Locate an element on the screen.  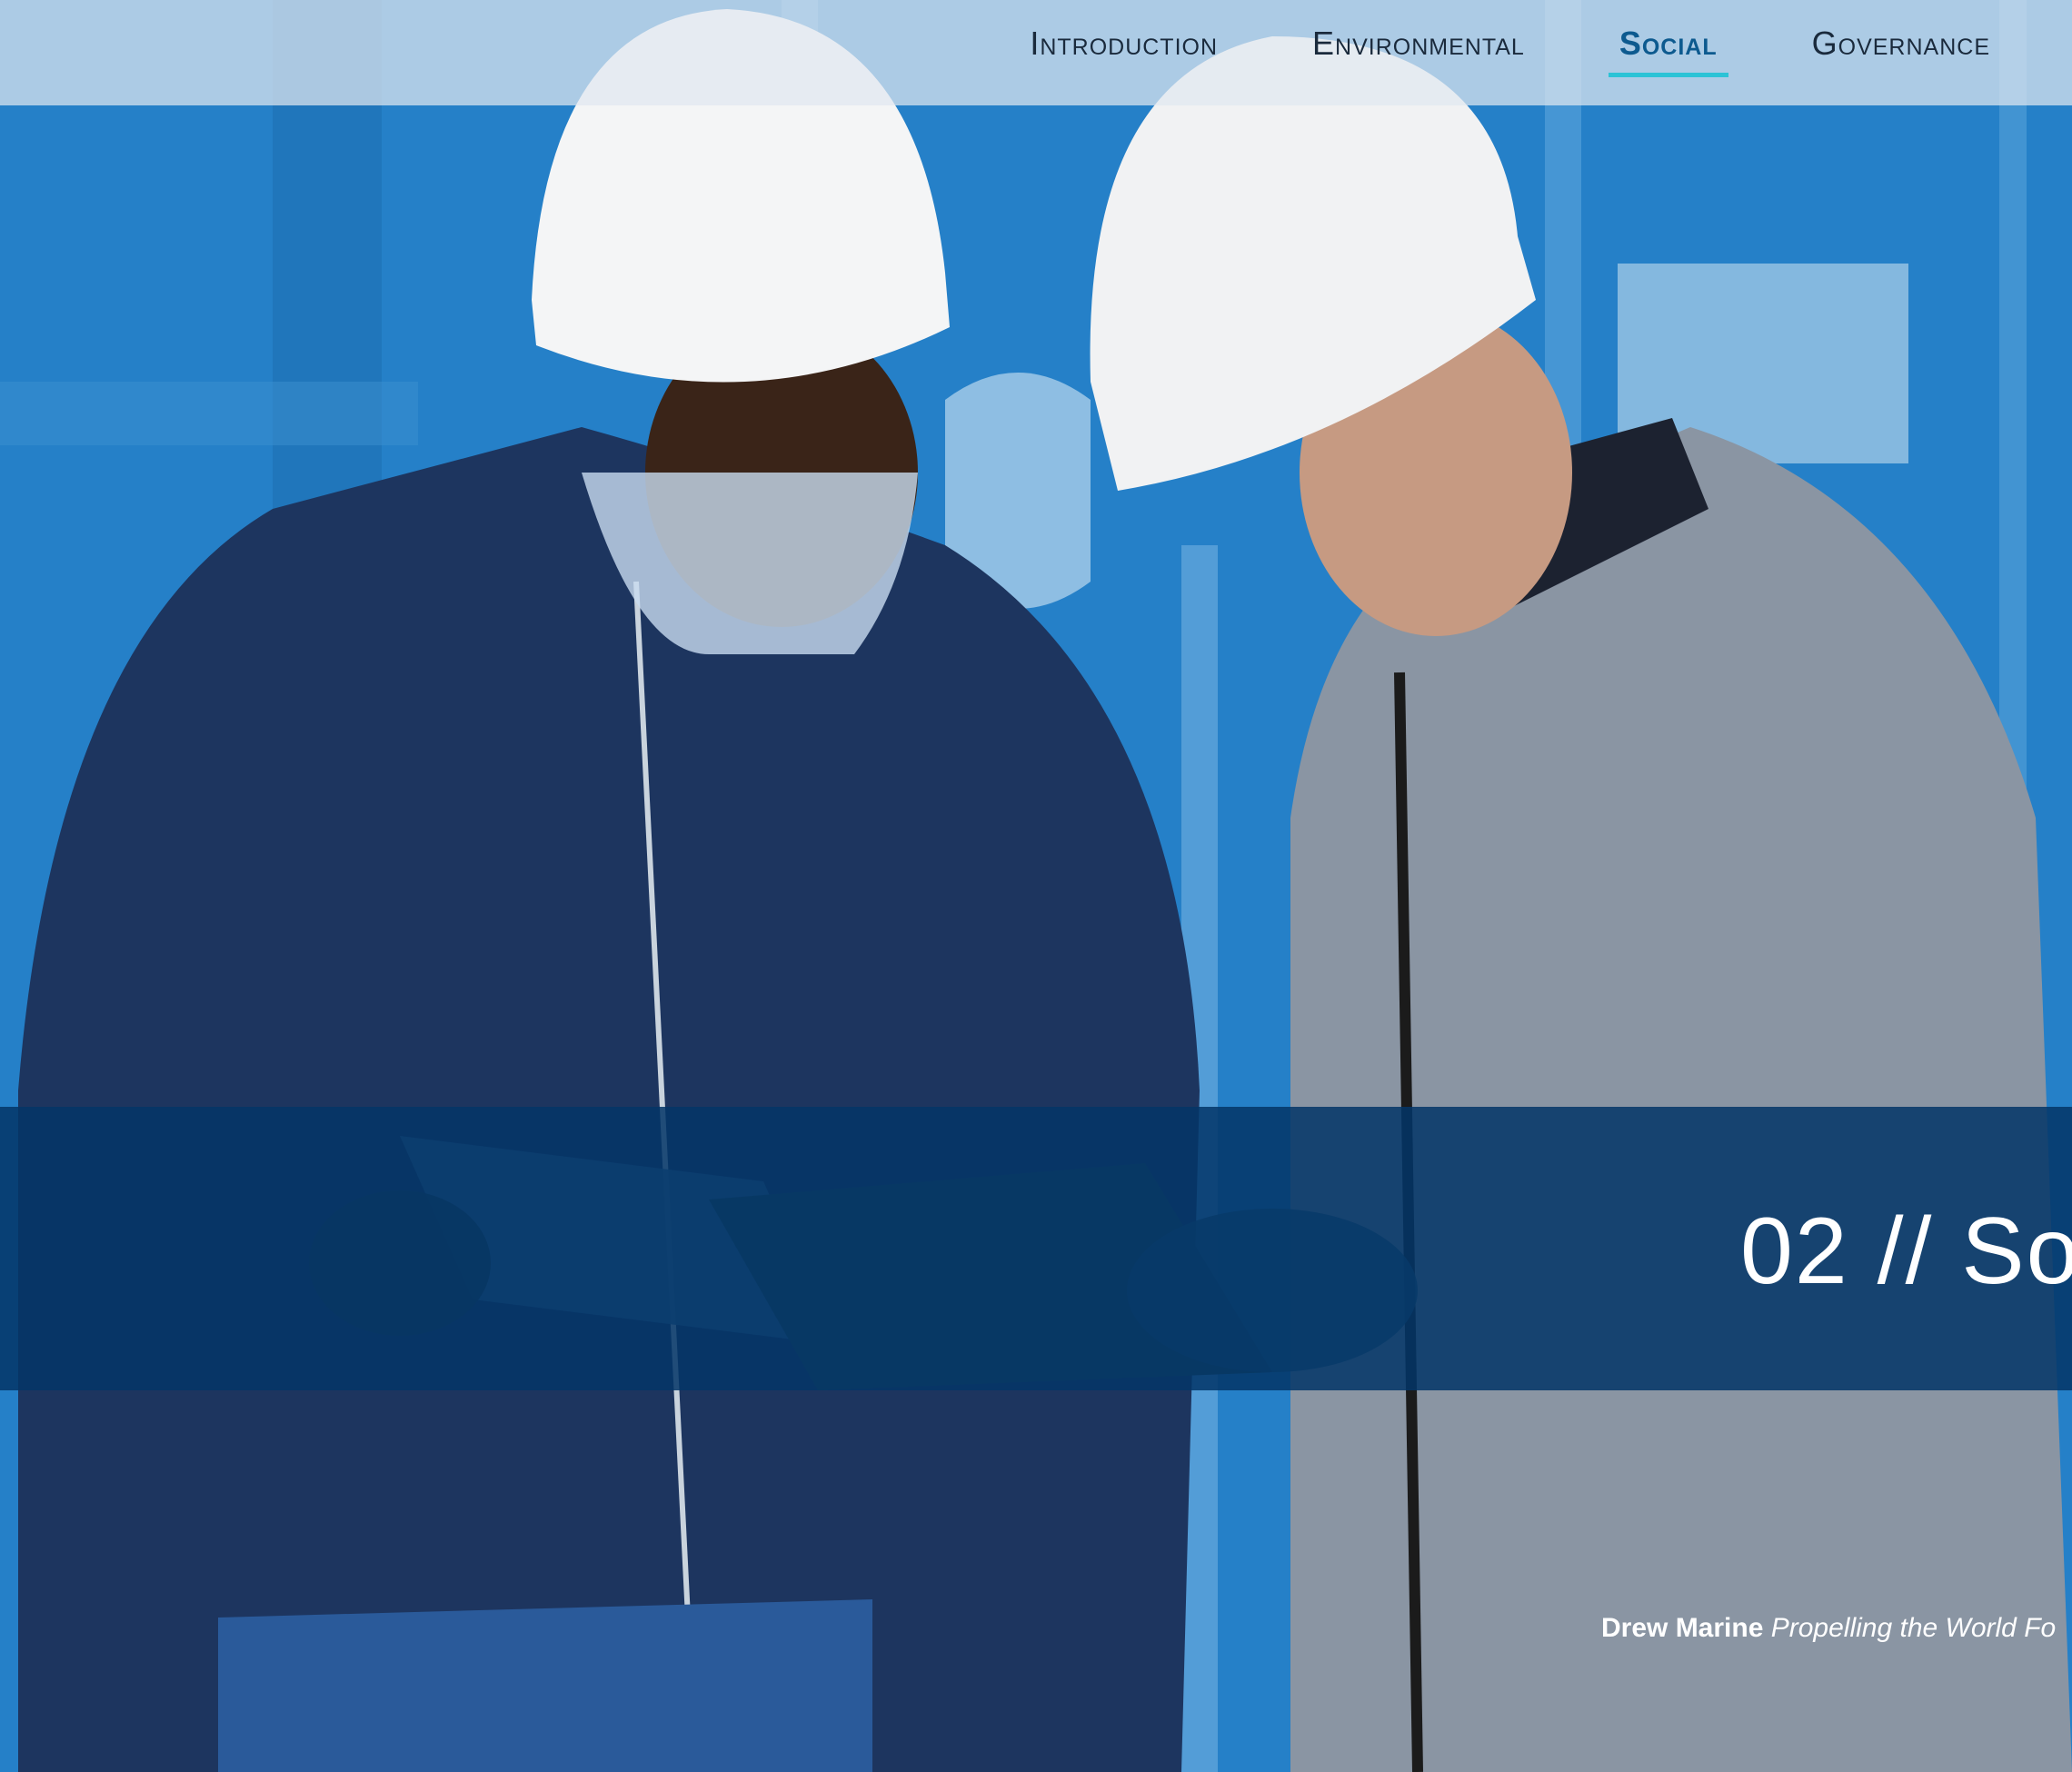
section-title: 02 // So is located at coordinates (1906, 1251).